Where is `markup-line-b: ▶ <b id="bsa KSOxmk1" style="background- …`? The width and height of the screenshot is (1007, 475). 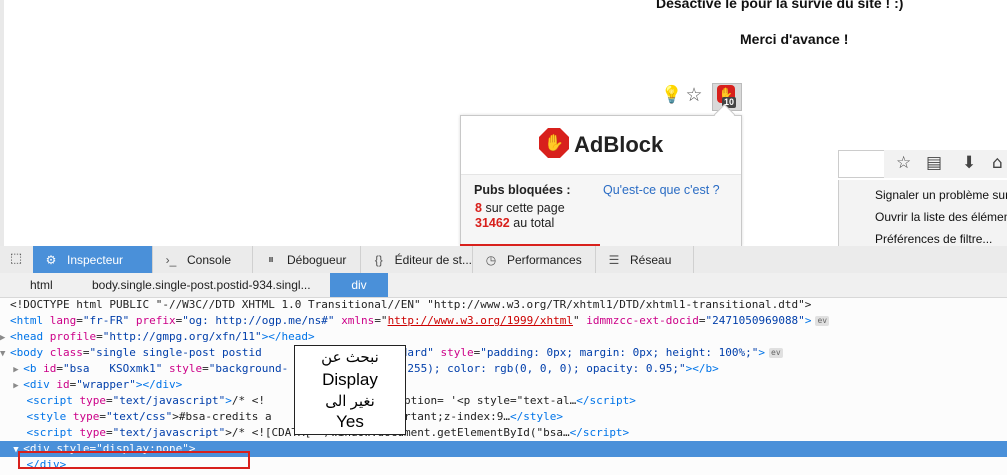
markup-line-b: ▶ <b id="bsa KSOxmk1" style="background- … is located at coordinates (503, 369).